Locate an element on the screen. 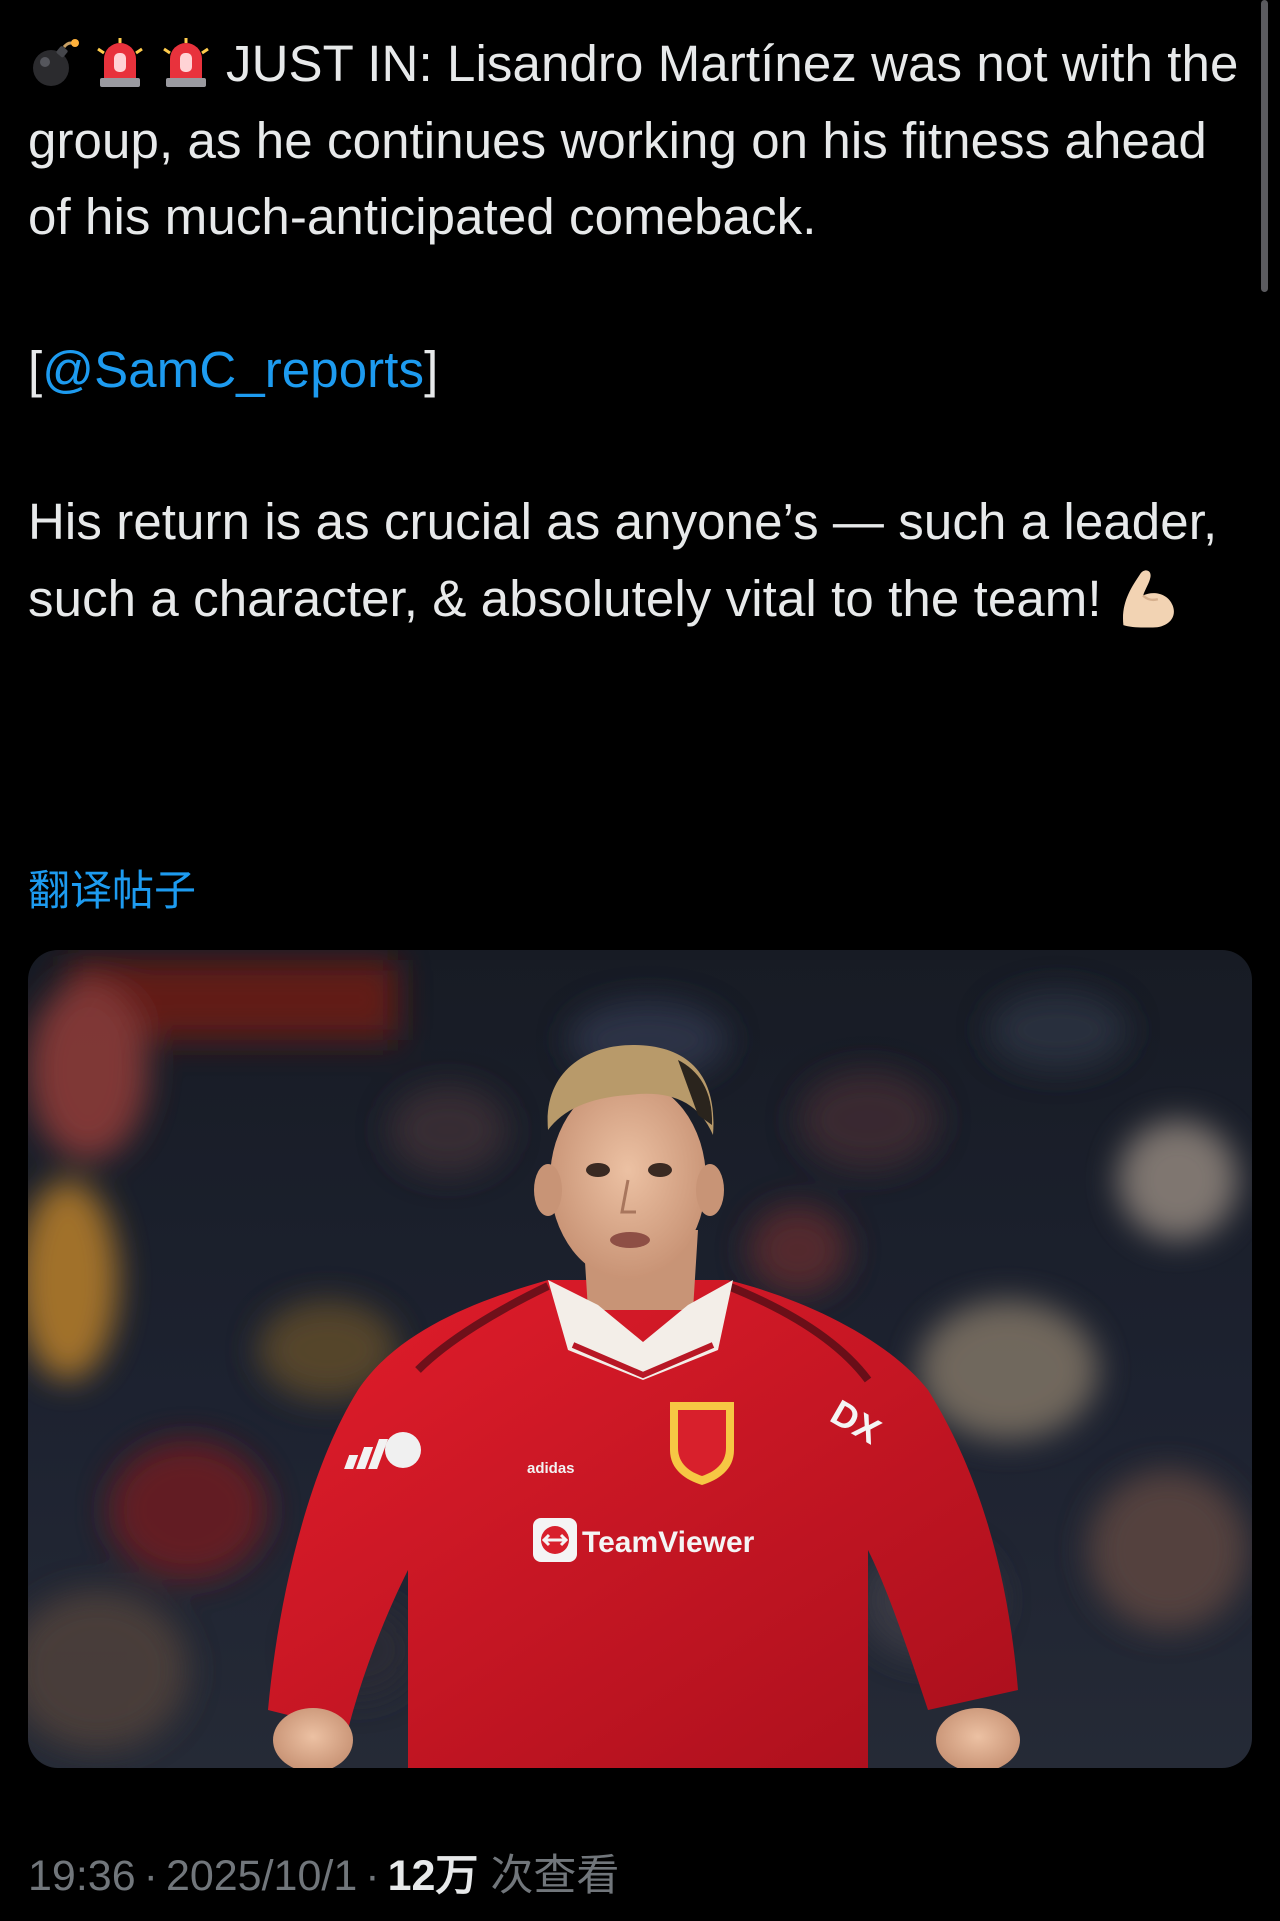 This screenshot has height=1921, width=1280. post-time: 19:36 is located at coordinates (82, 1876).